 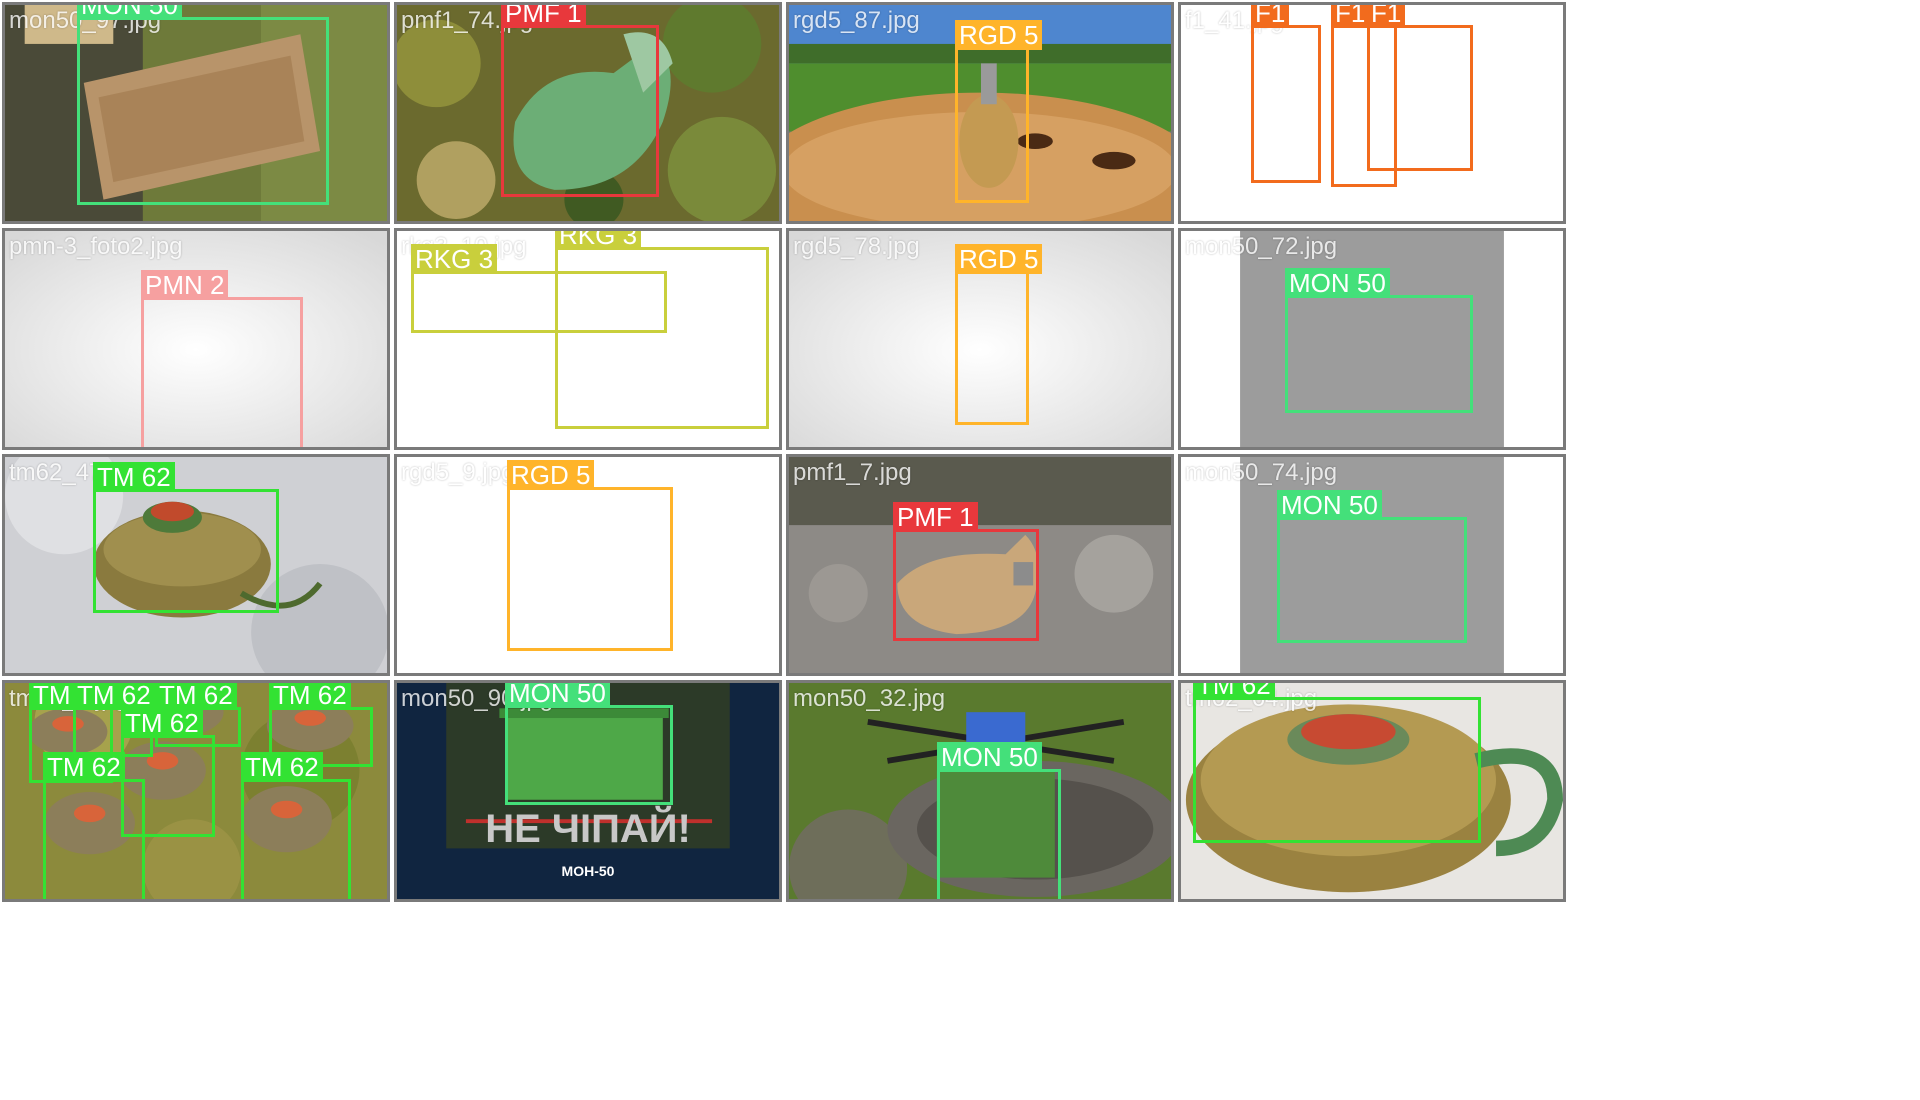 I want to click on result-tile: rgd5_9.jpg RGD 5, so click(x=588, y=565).